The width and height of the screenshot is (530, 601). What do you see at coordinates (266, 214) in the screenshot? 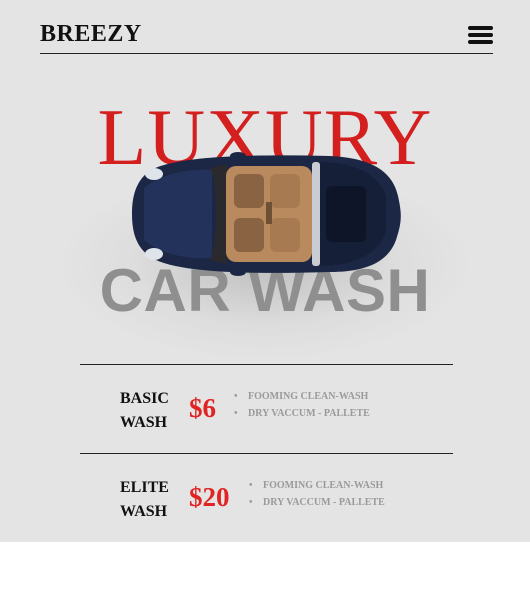
I see `sports-car-image` at bounding box center [266, 214].